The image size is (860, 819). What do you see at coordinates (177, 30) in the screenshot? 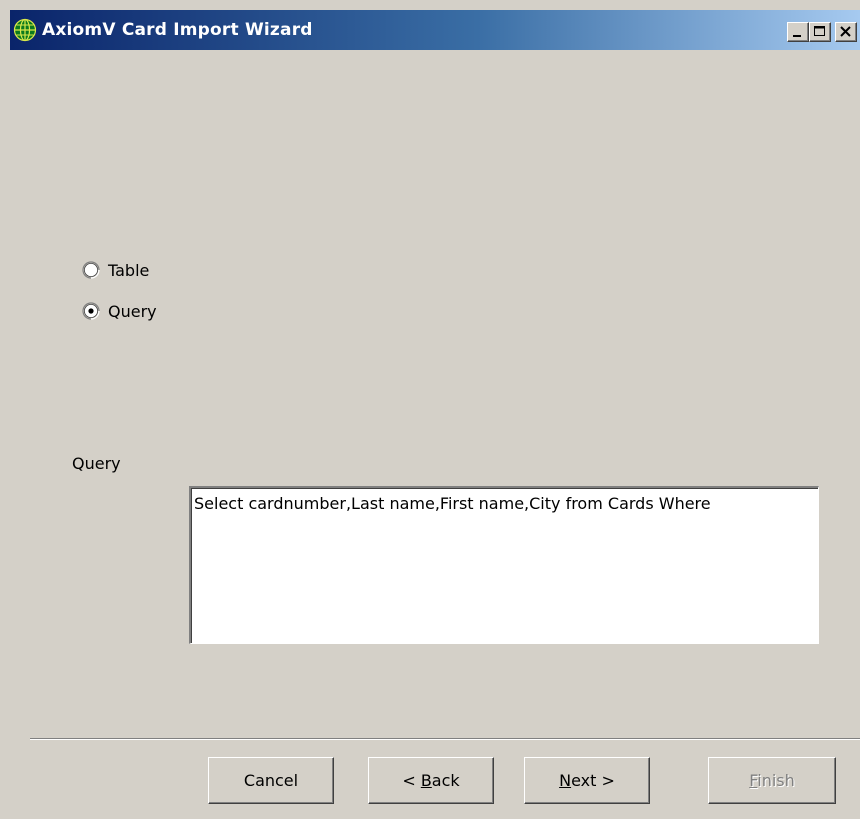
I see `window-title: AxiomV Card Import Wizard` at bounding box center [177, 30].